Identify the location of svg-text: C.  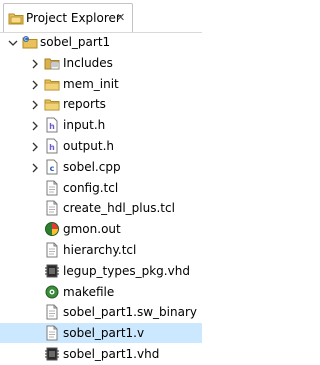
(26, 40).